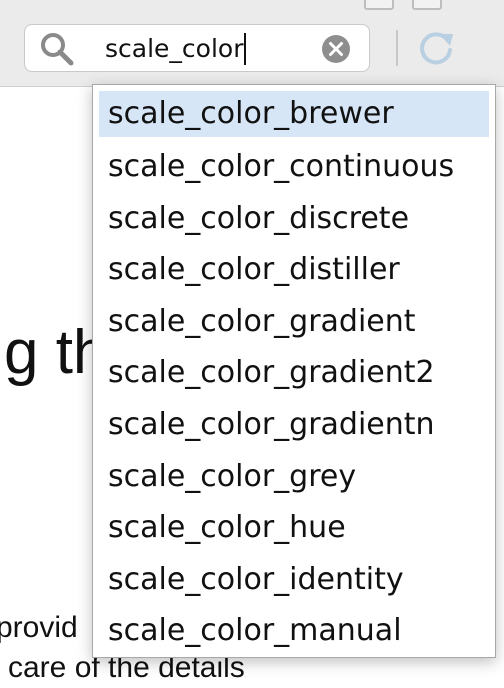  What do you see at coordinates (294, 580) in the screenshot?
I see `autocomplete-item: scale_color_identity` at bounding box center [294, 580].